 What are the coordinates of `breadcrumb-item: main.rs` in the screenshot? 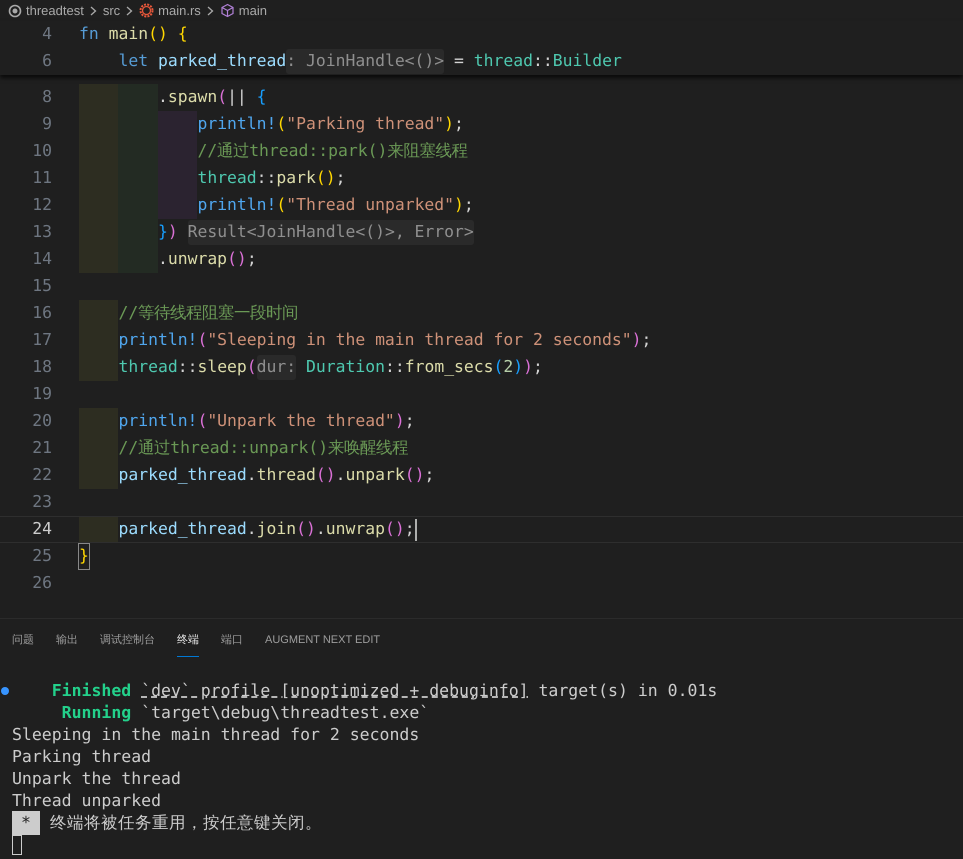 It's located at (179, 10).